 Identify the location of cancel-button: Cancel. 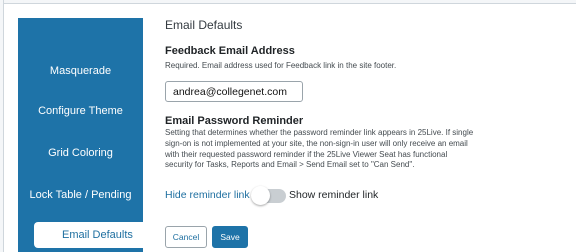
(186, 237).